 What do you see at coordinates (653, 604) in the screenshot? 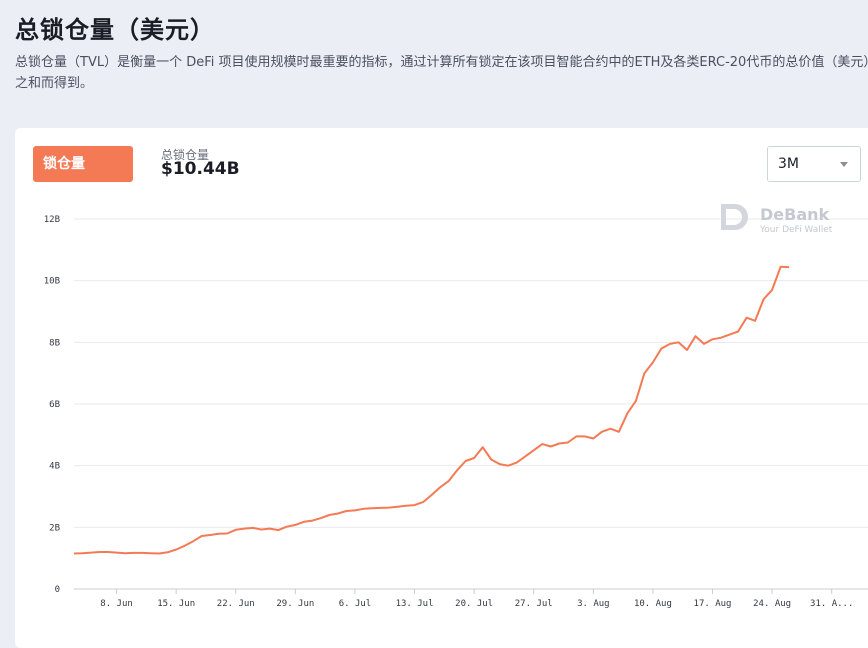
I see `x-tick-label: 10. Aug` at bounding box center [653, 604].